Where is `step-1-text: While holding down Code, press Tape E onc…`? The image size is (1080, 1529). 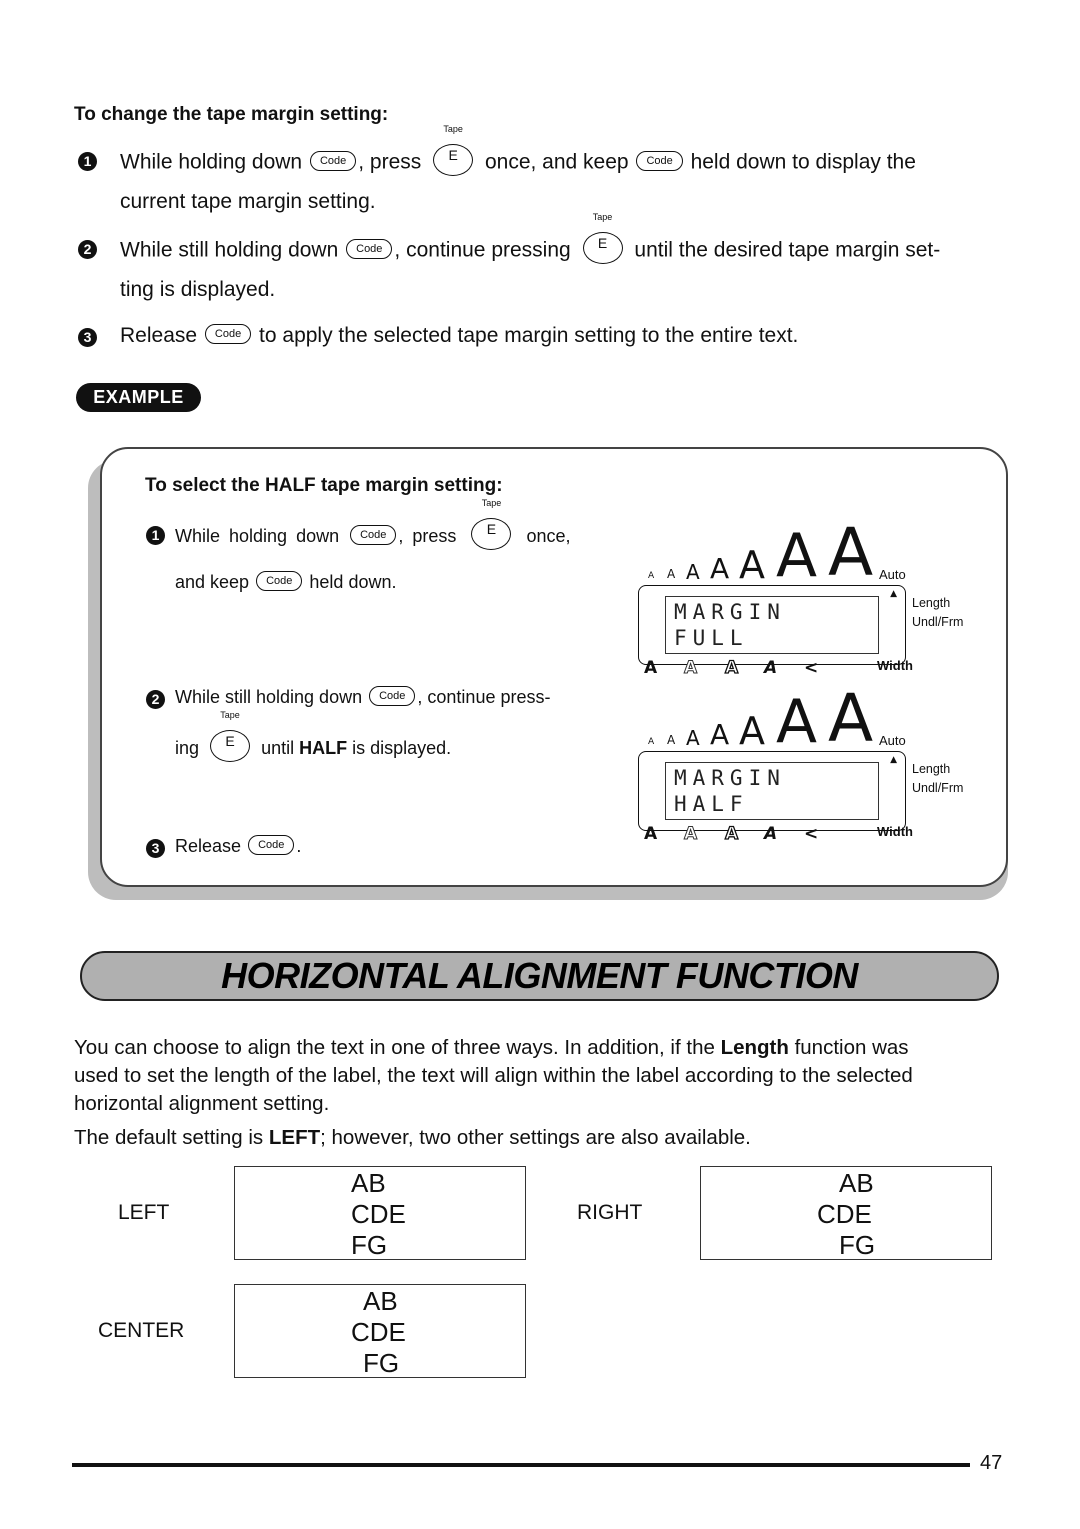
step-1-text: While holding down Code, press Tape E onc… is located at coordinates (518, 151).